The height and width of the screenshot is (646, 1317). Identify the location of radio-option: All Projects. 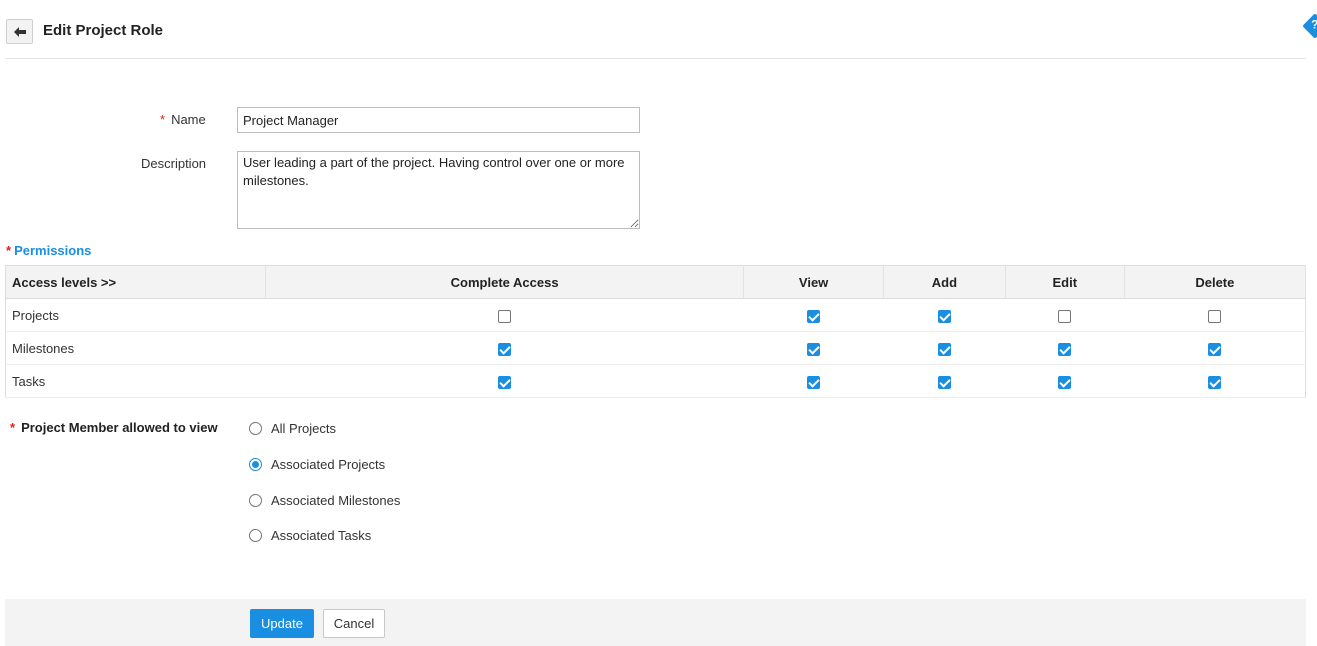
(292, 428).